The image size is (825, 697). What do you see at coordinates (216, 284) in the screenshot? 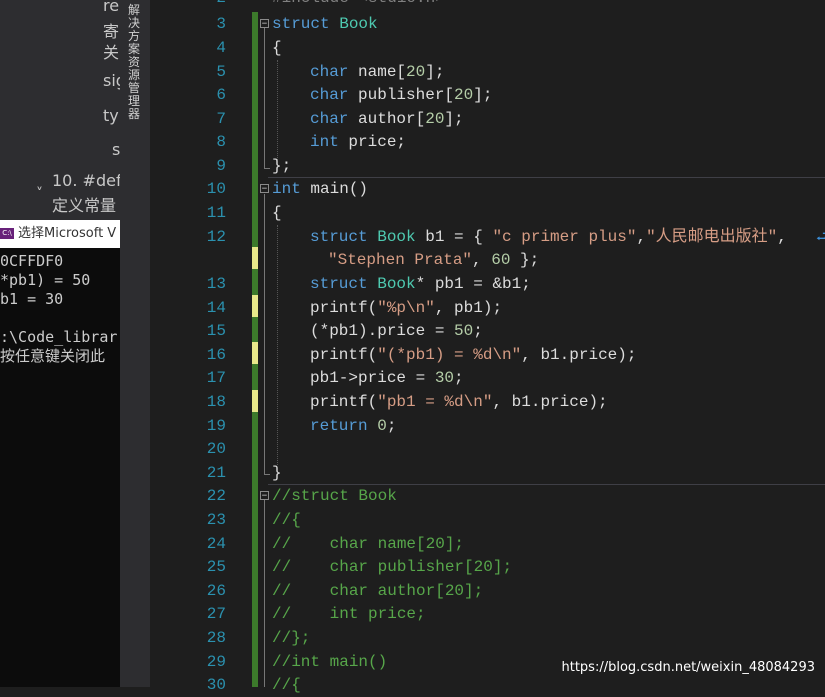
I see `line-number: 13` at bounding box center [216, 284].